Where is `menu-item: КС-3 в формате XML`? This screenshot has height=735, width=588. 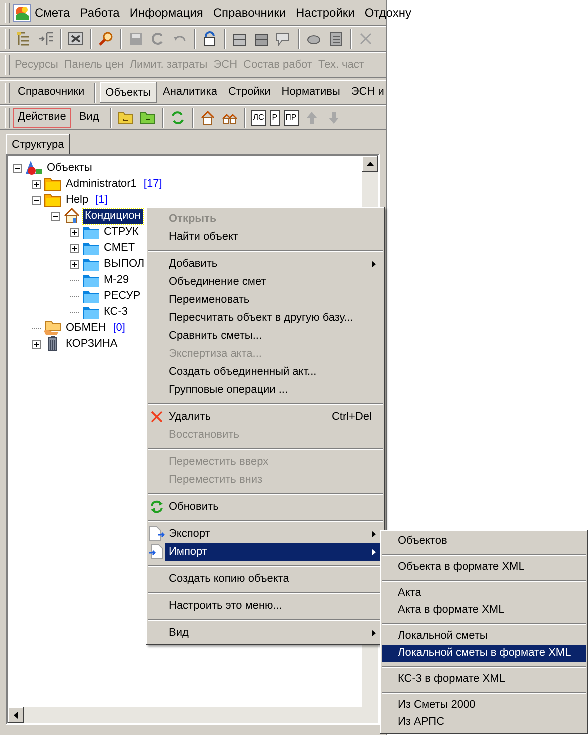 menu-item: КС-3 в формате XML is located at coordinates (484, 679).